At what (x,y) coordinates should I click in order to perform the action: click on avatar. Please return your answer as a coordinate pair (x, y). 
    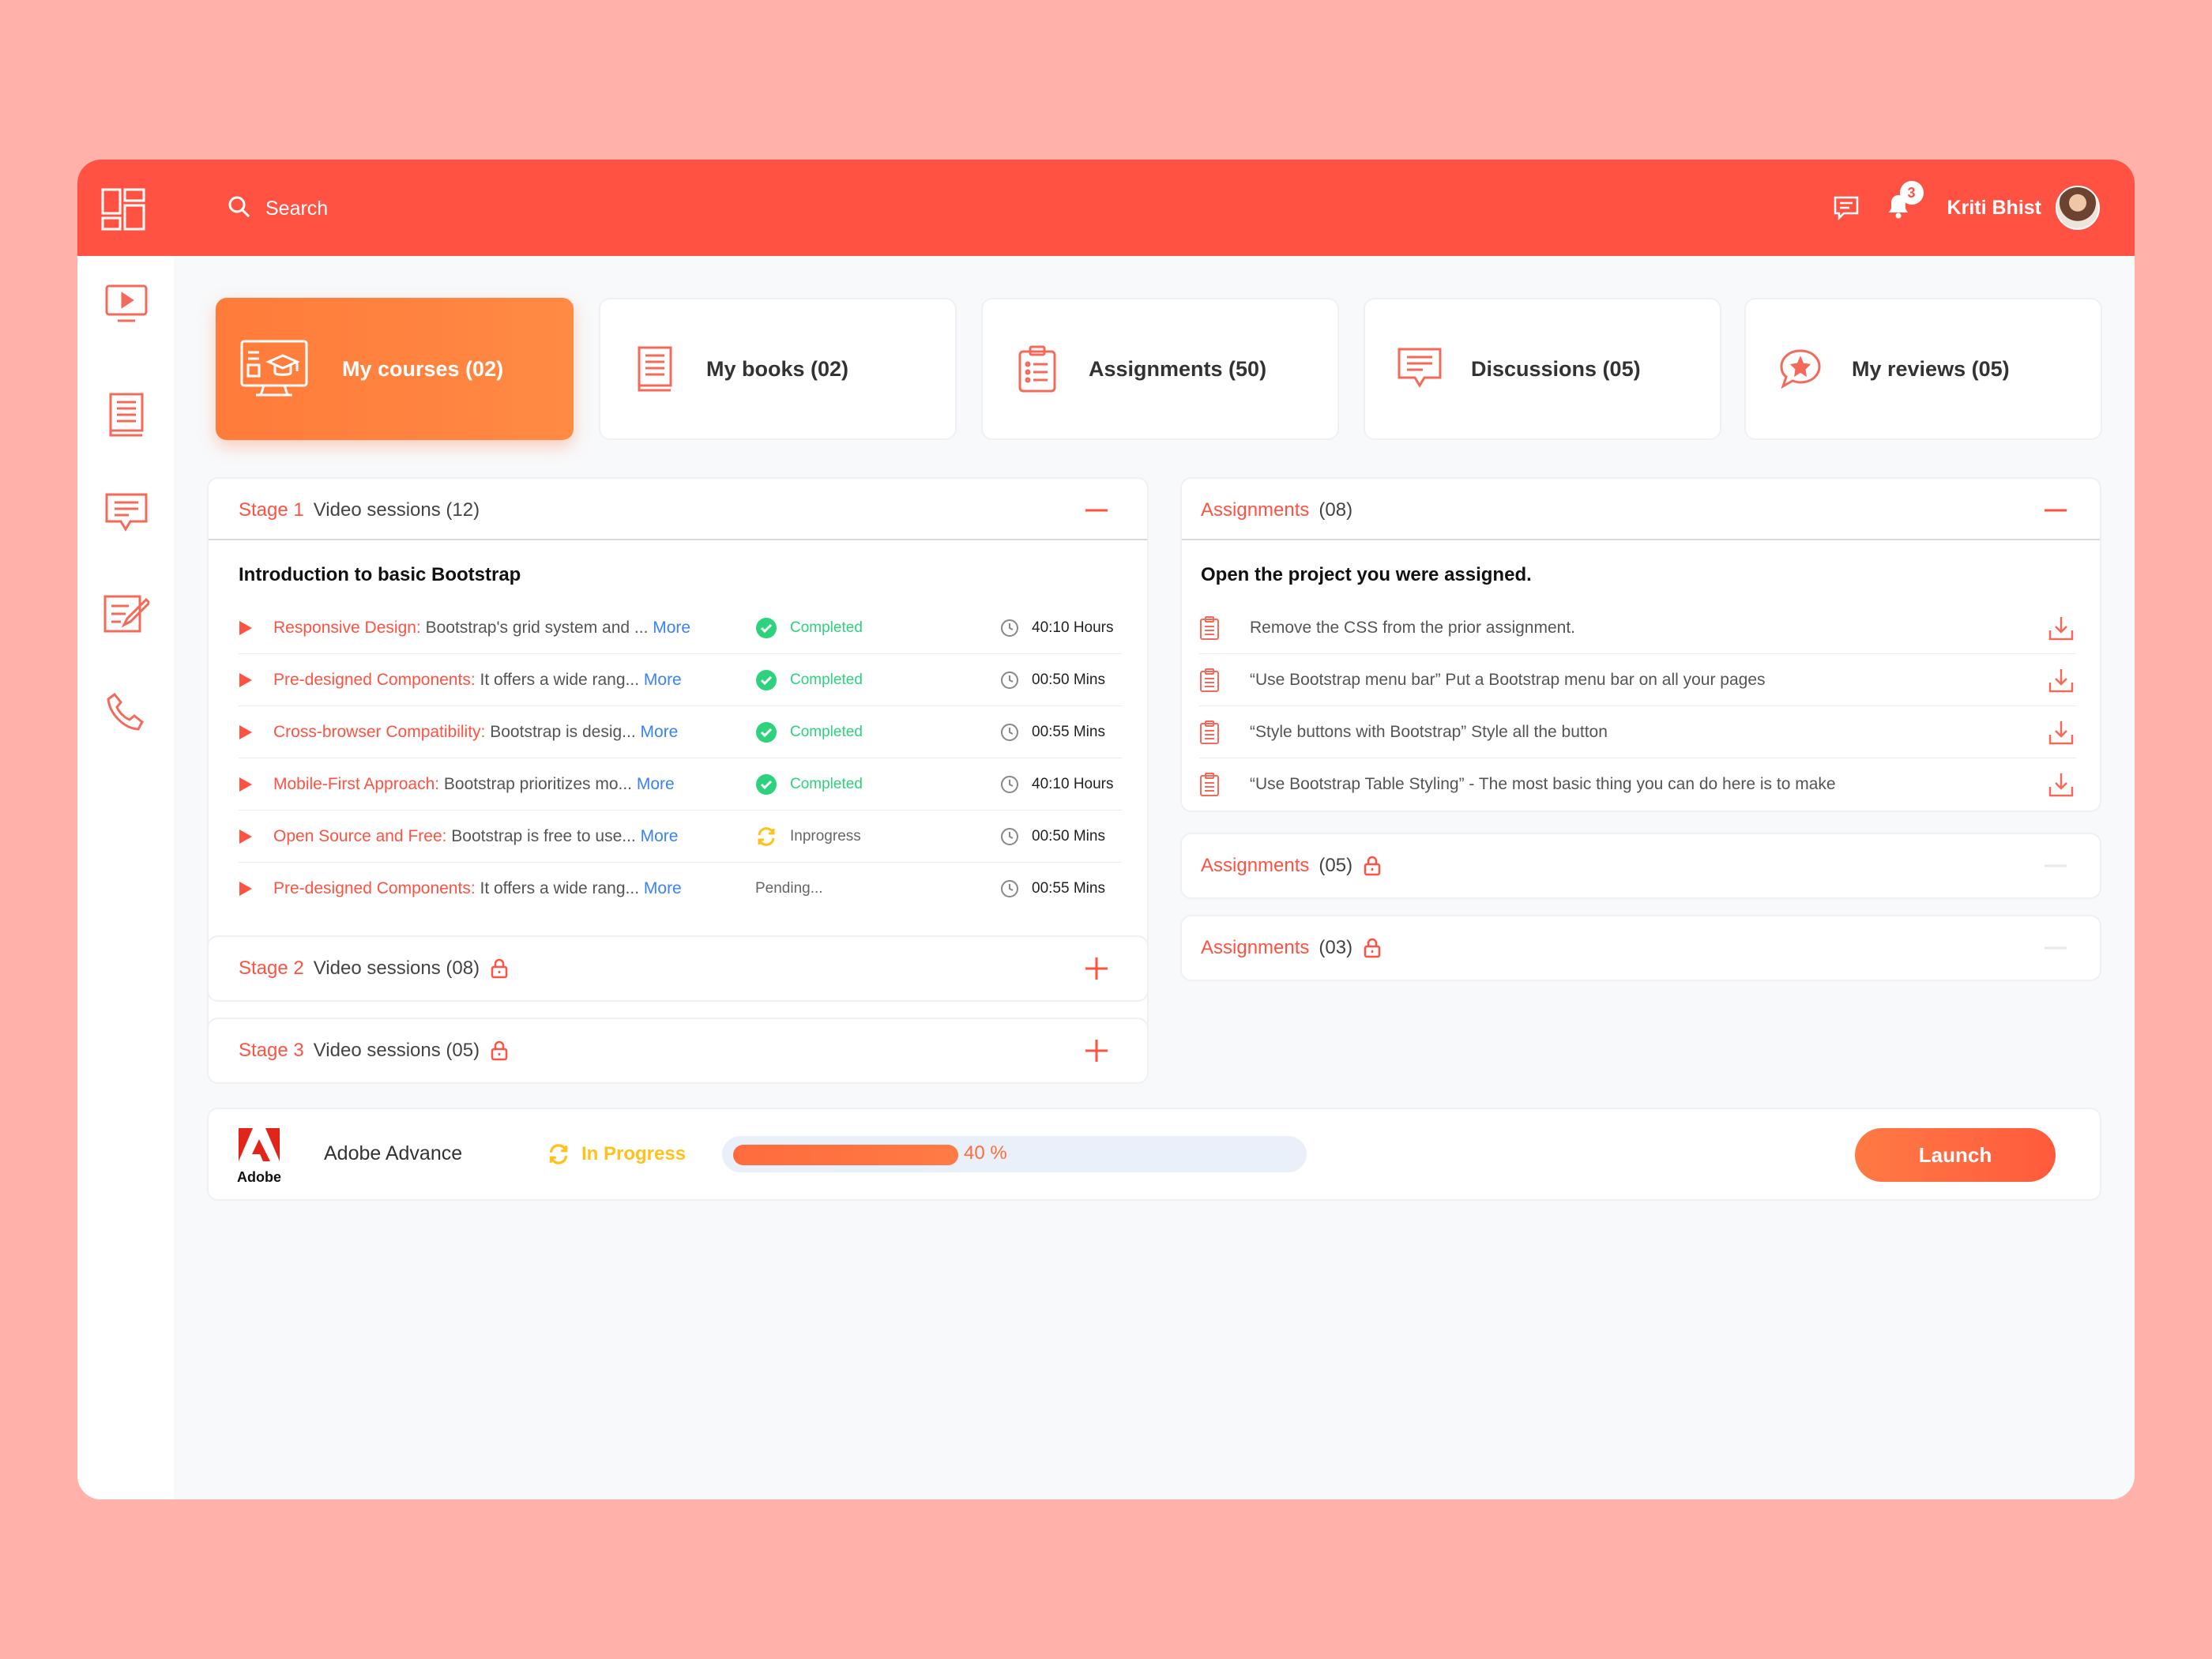
    Looking at the image, I should click on (2078, 208).